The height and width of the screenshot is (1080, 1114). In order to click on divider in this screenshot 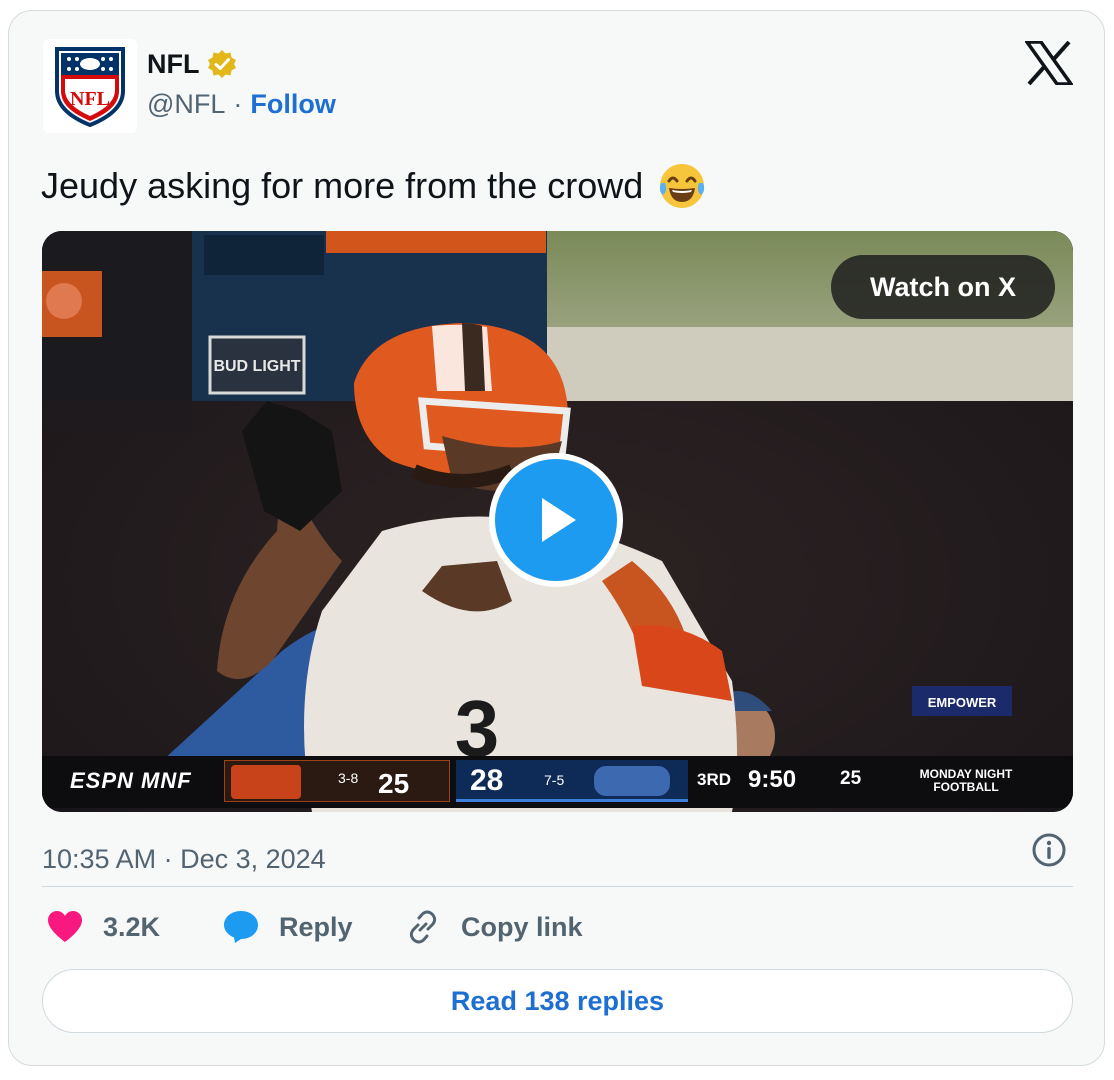, I will do `click(557, 886)`.